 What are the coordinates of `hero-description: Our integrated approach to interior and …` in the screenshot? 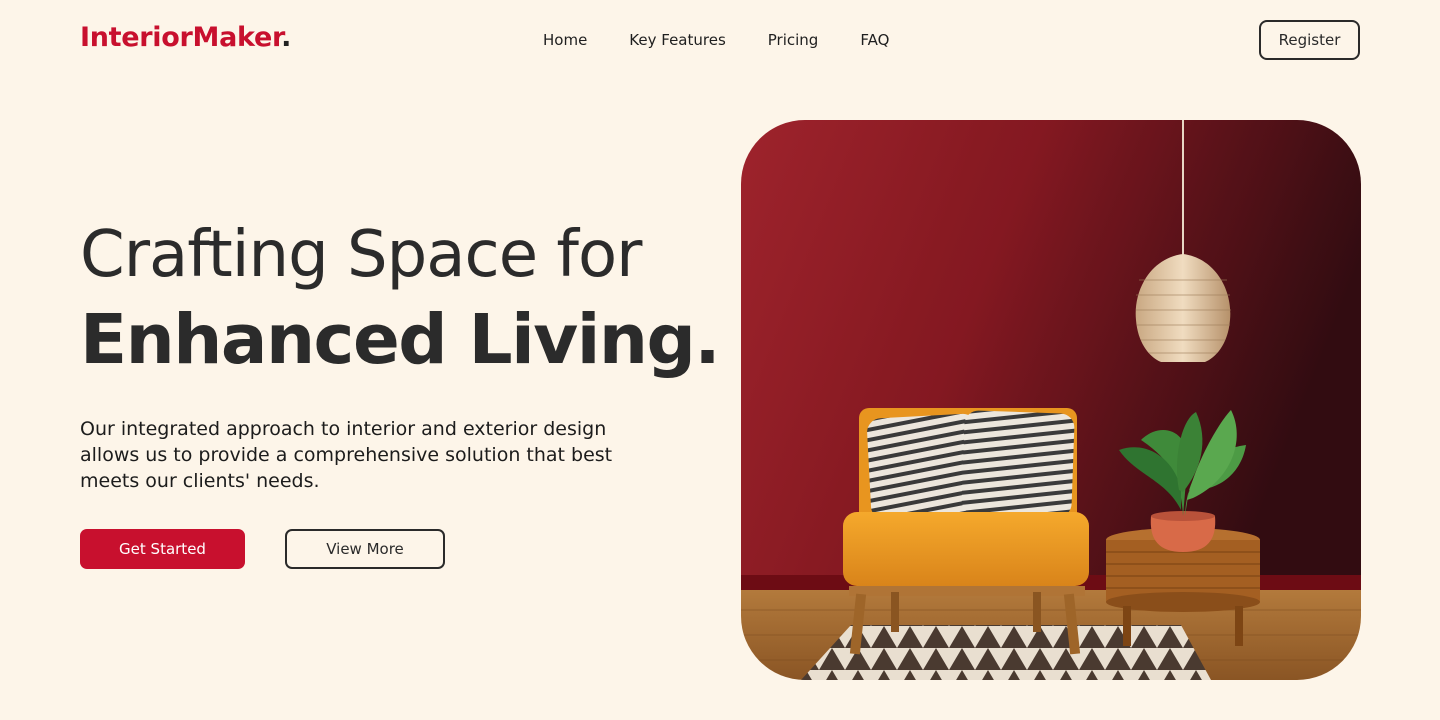 It's located at (346, 455).